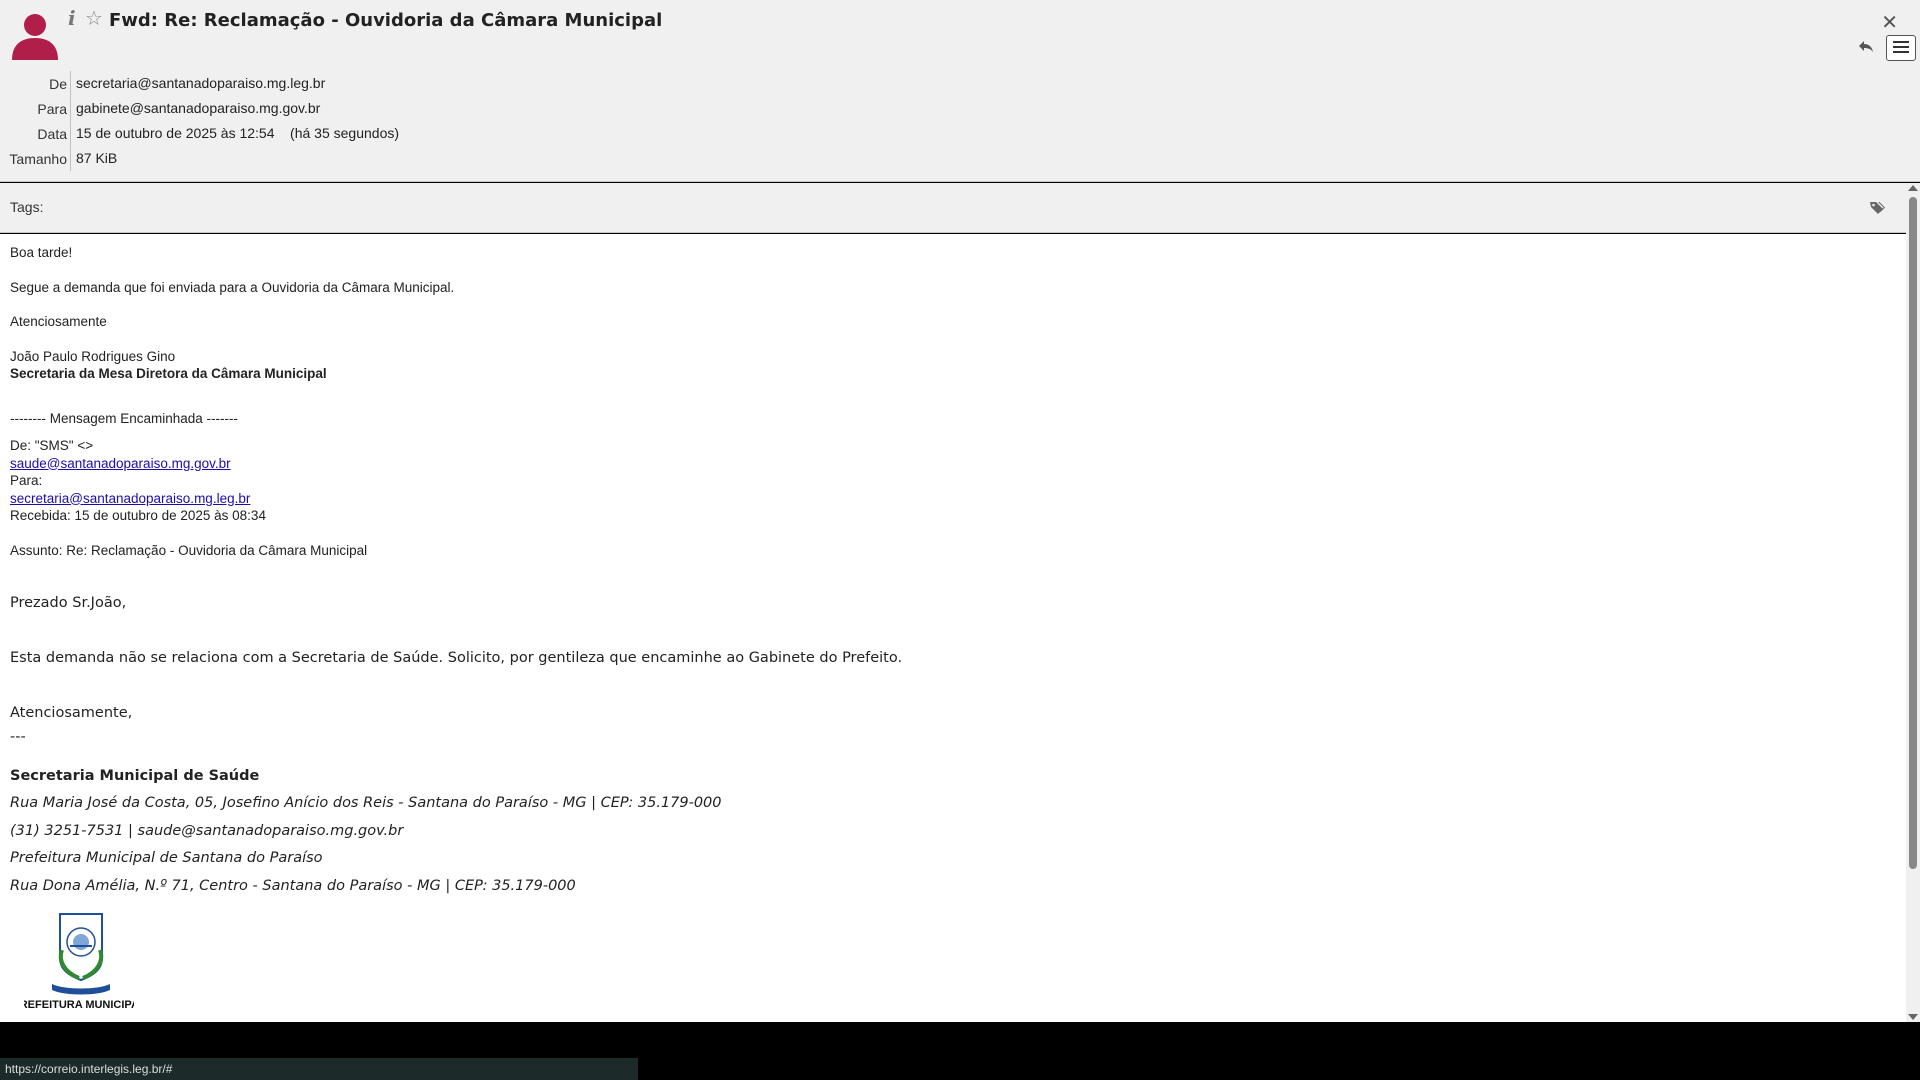  I want to click on fwd-from-email-link: saude@santanadoparaiso.mg.gov.br, so click(120, 463).